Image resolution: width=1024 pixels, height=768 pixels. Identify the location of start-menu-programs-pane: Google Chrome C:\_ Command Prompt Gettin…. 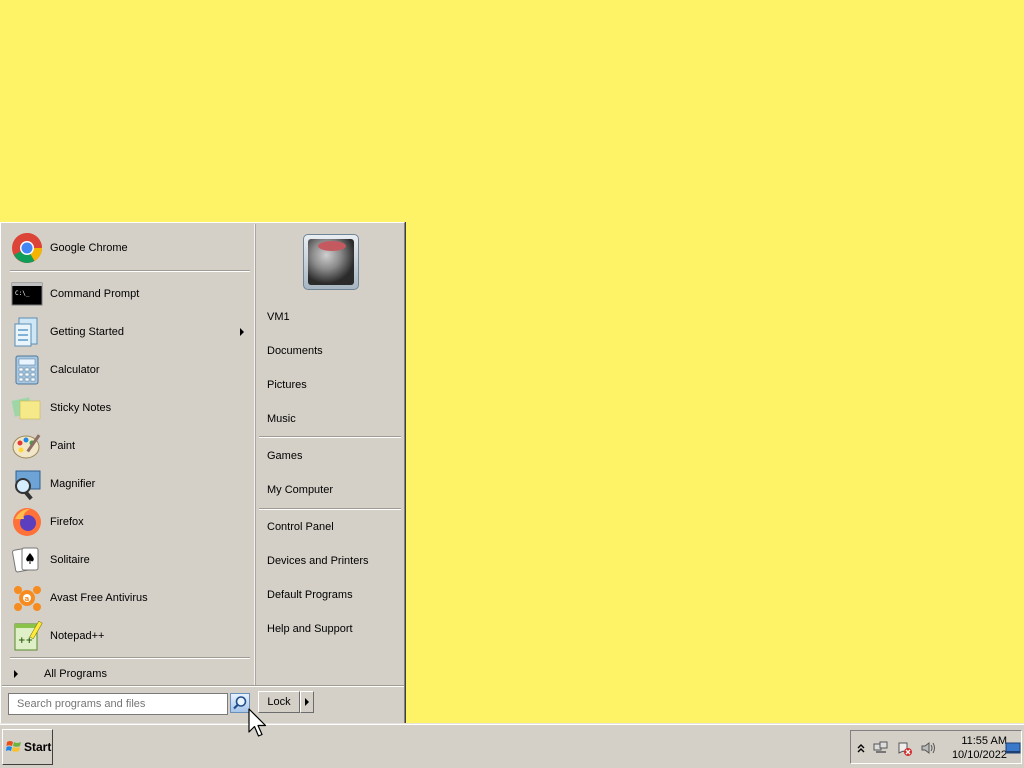
(128, 455).